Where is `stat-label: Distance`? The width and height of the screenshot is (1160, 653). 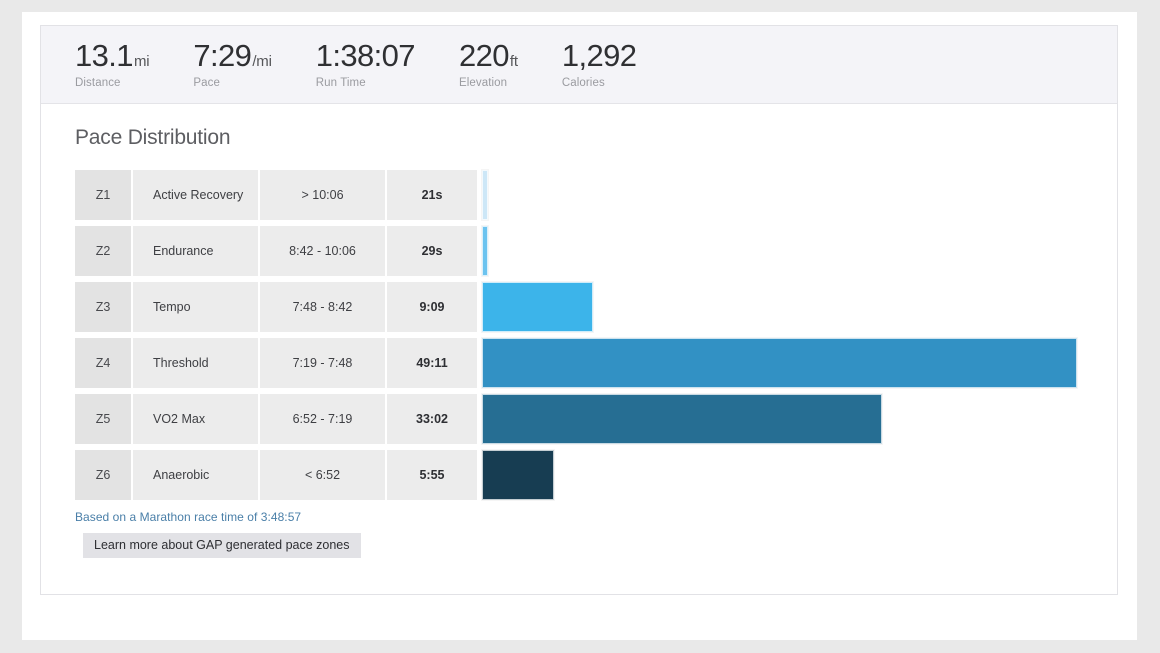
stat-label: Distance is located at coordinates (98, 82).